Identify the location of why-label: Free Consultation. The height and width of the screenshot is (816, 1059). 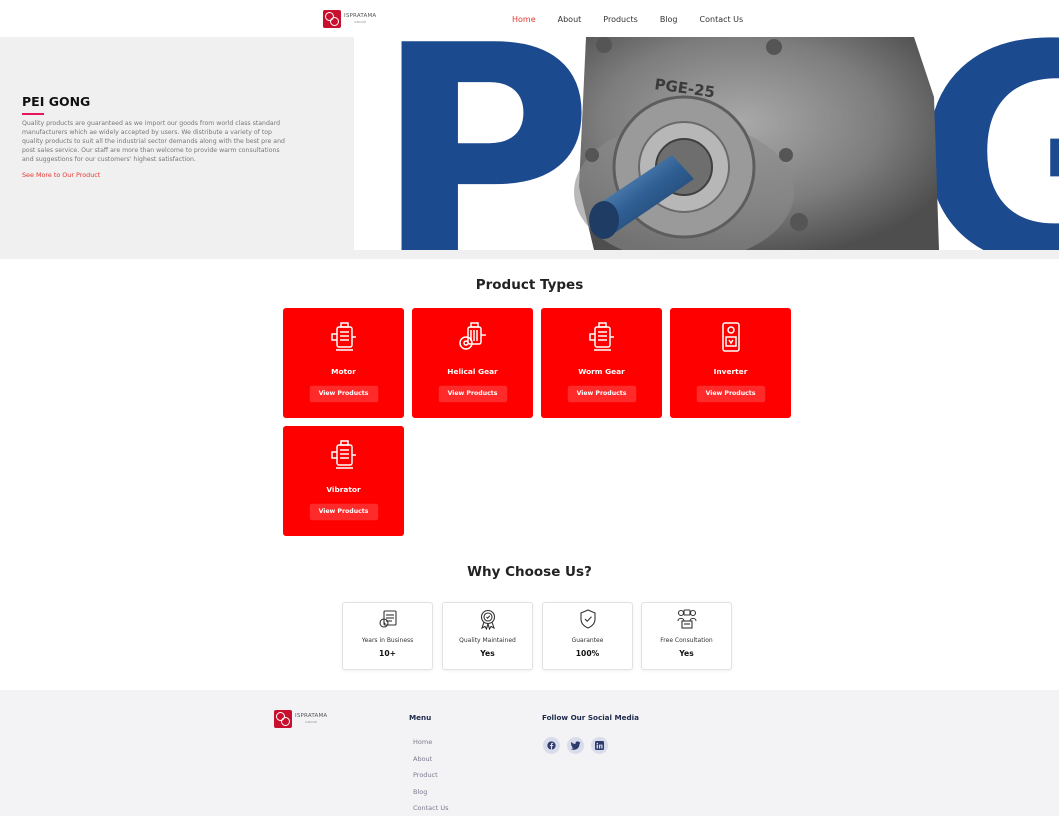
(686, 640).